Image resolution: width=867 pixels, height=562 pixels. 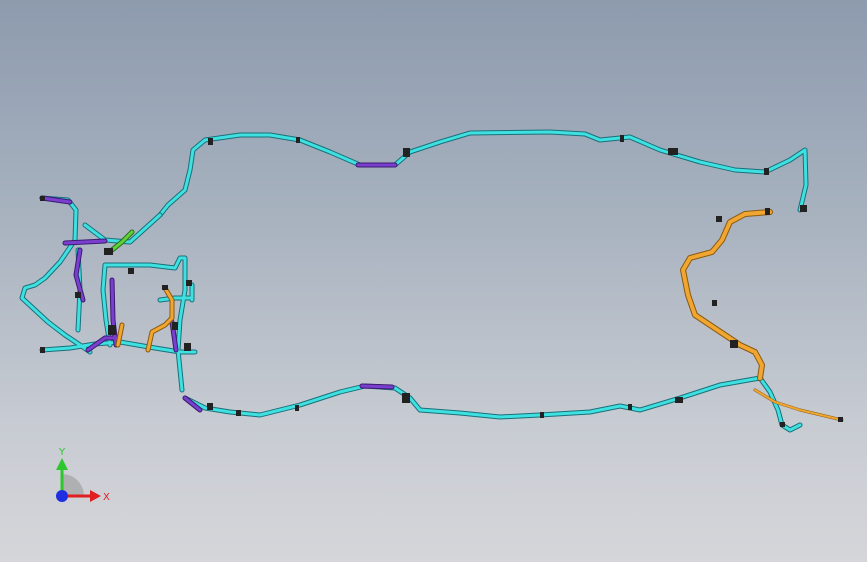 I want to click on coordinate-triad: Y X, so click(x=83, y=475).